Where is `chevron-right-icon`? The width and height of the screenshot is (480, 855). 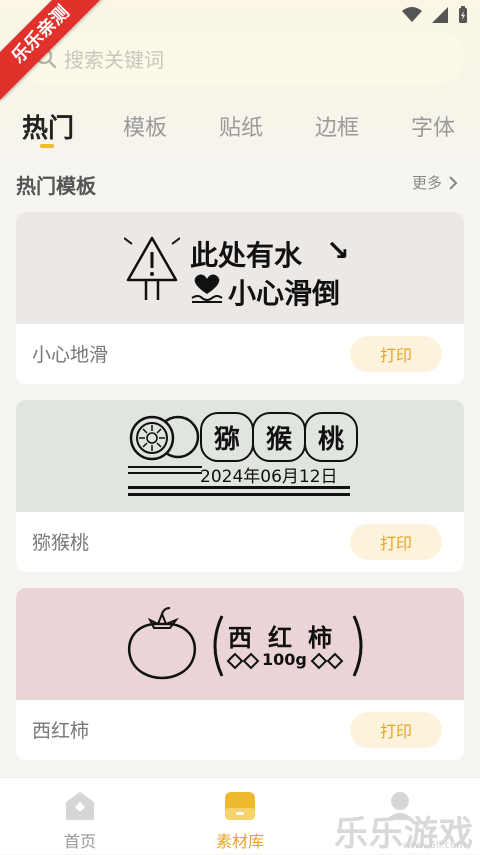 chevron-right-icon is located at coordinates (453, 182).